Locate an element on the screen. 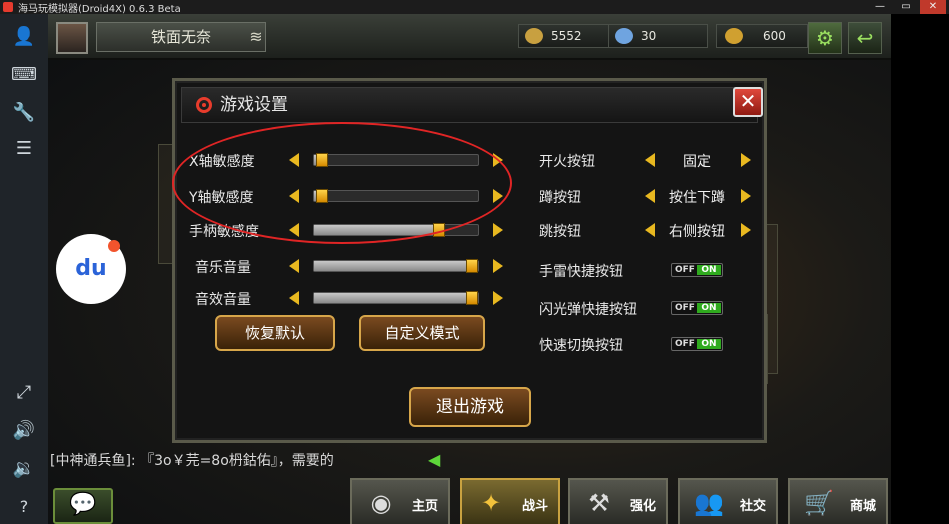 This screenshot has height=524, width=949. nav-home-label: 主页 is located at coordinates (424, 506).